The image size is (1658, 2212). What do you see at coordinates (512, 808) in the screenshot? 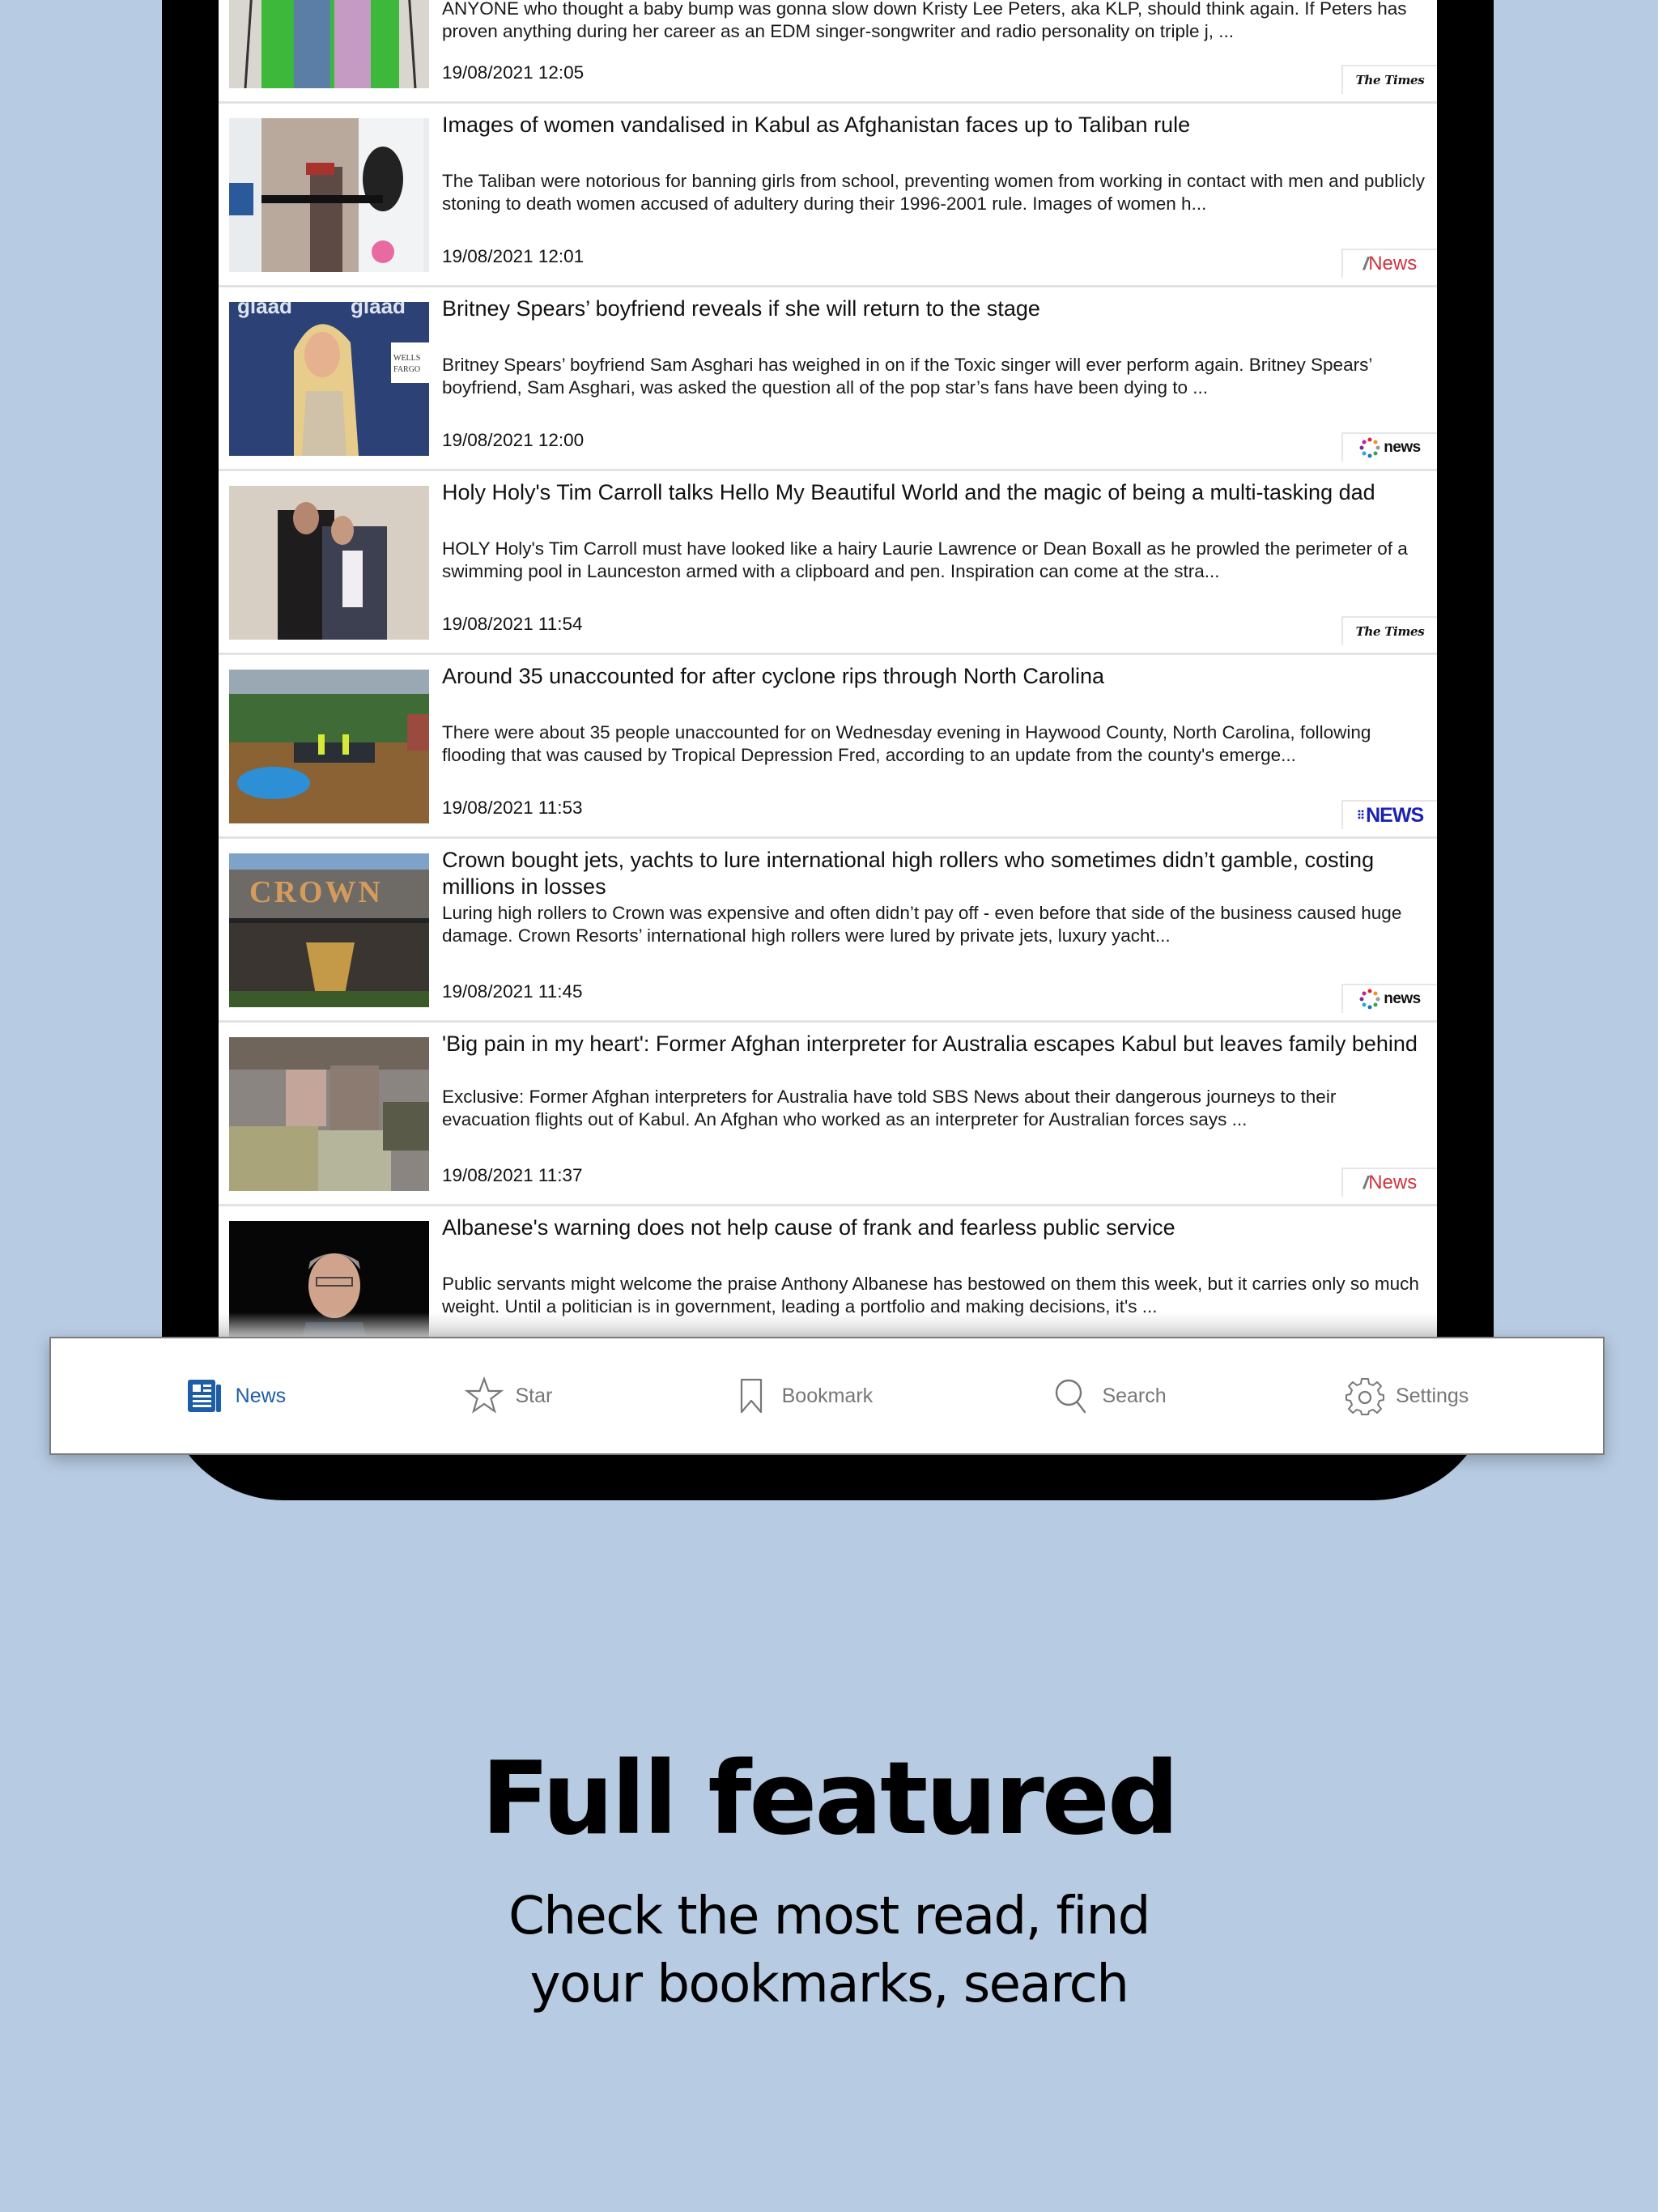
I see `article-timestamp: 19/08/2021 11:53` at bounding box center [512, 808].